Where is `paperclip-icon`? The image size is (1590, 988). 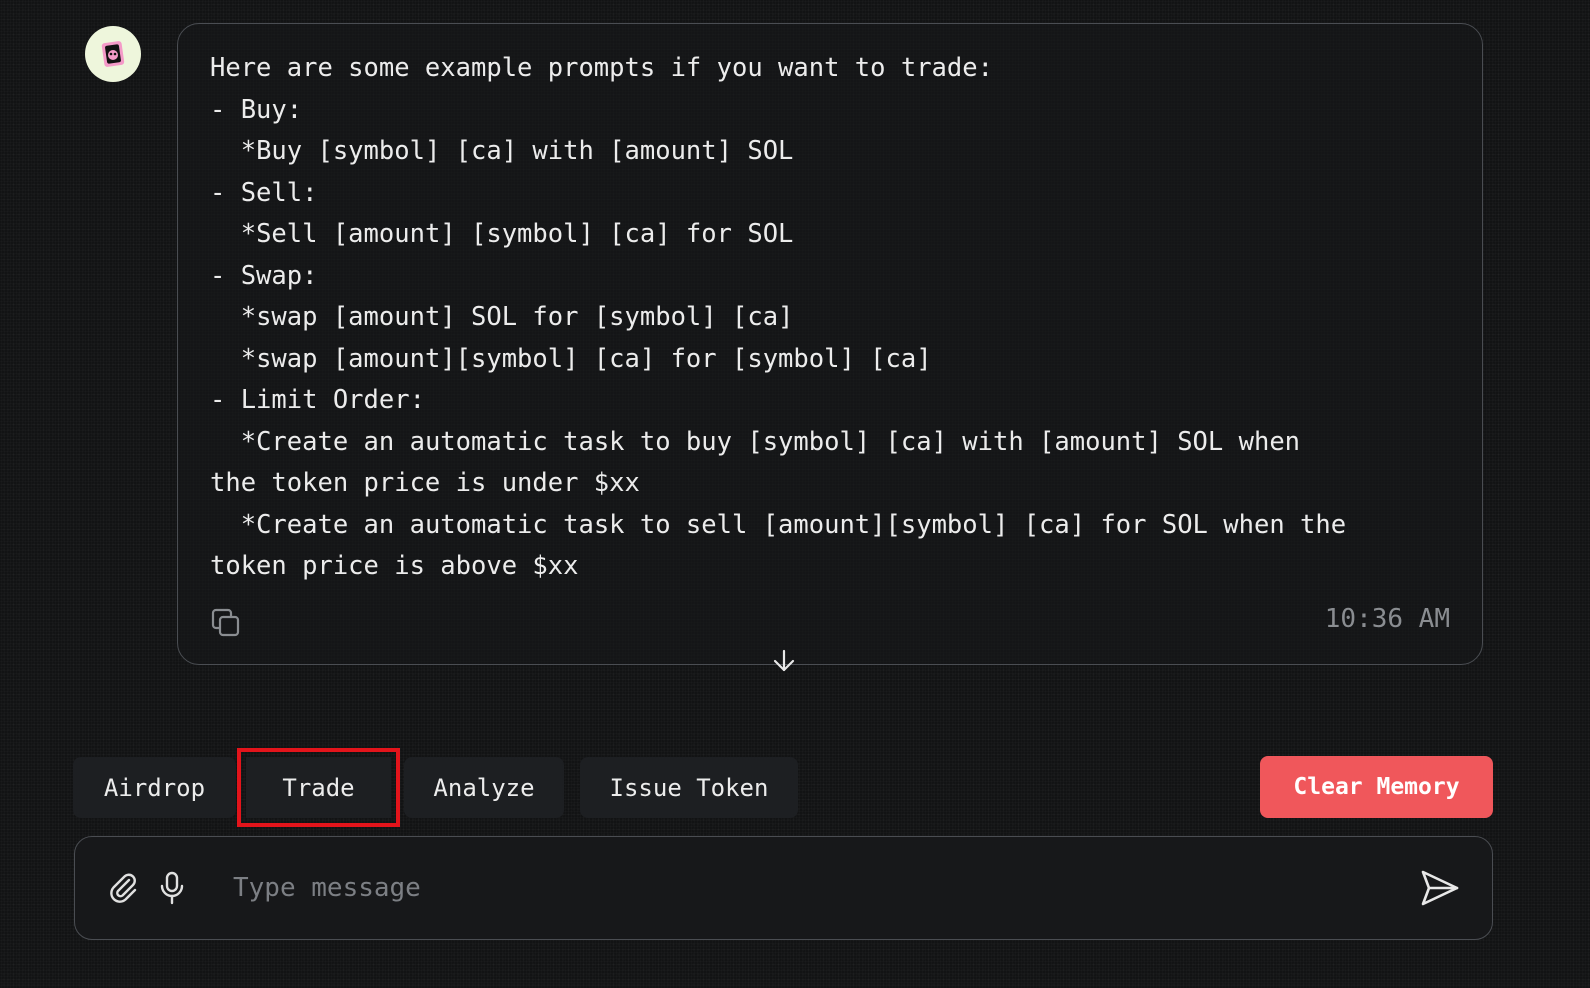 paperclip-icon is located at coordinates (123, 888).